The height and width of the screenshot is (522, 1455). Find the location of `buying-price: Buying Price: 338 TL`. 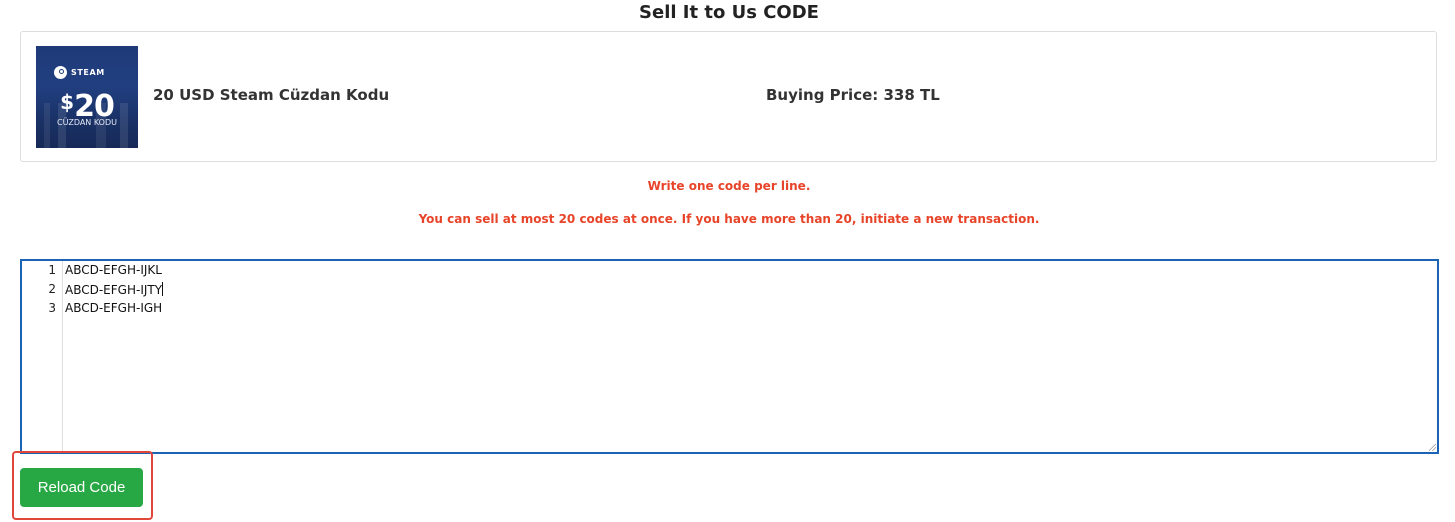

buying-price: Buying Price: 338 TL is located at coordinates (853, 95).